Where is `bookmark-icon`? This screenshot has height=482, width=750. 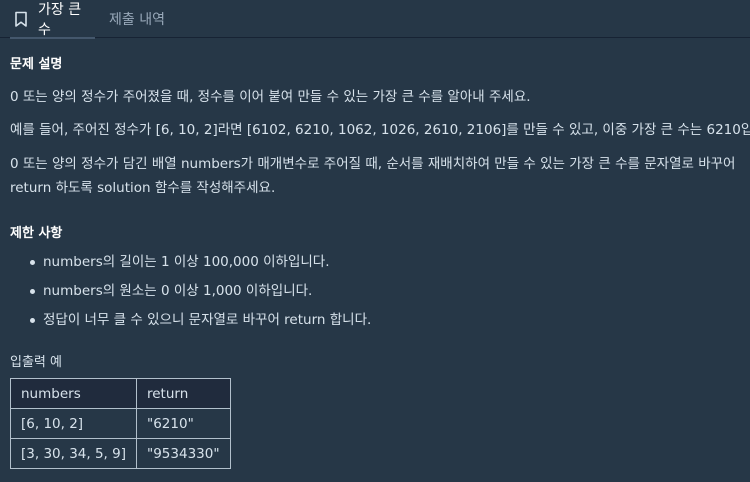
bookmark-icon is located at coordinates (21, 19).